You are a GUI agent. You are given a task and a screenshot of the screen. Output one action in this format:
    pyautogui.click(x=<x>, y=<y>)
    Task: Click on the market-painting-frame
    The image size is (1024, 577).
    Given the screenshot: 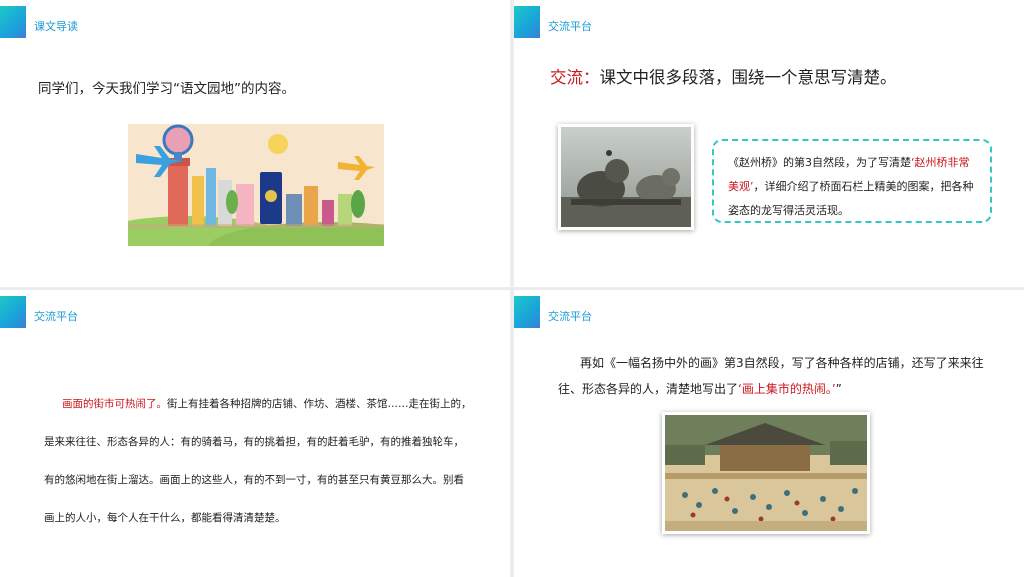 What is the action you would take?
    pyautogui.click(x=766, y=473)
    